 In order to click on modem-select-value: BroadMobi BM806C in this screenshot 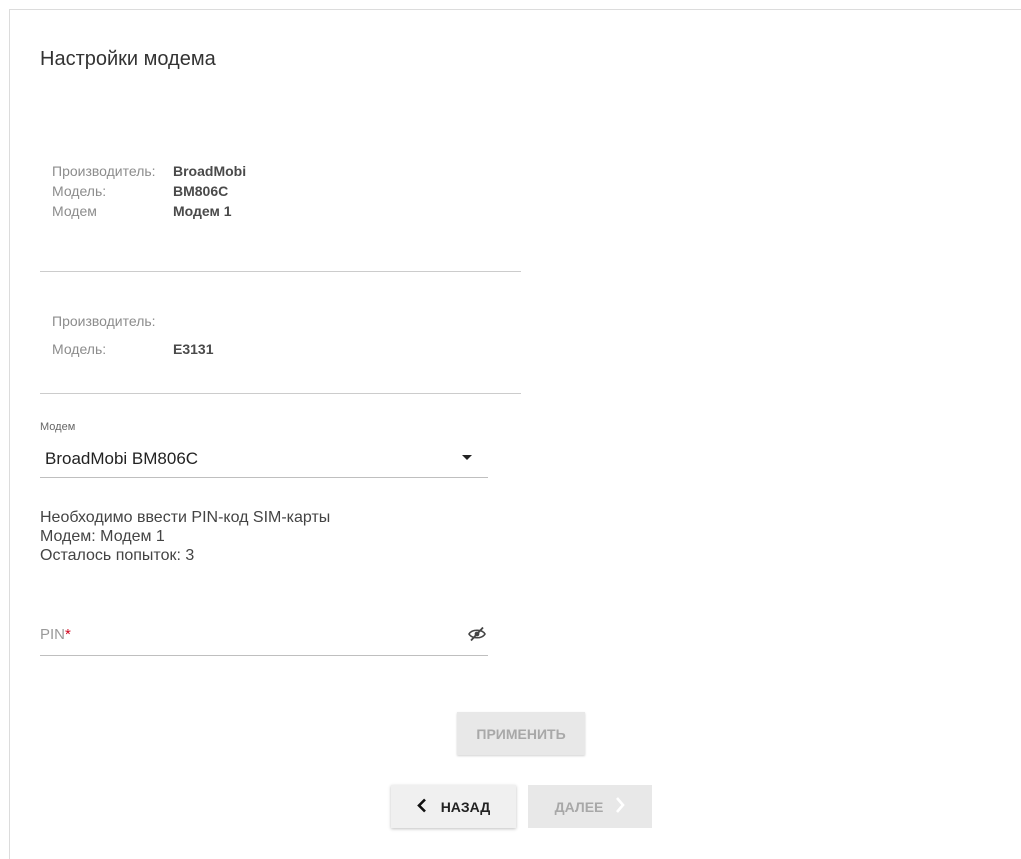, I will do `click(122, 458)`.